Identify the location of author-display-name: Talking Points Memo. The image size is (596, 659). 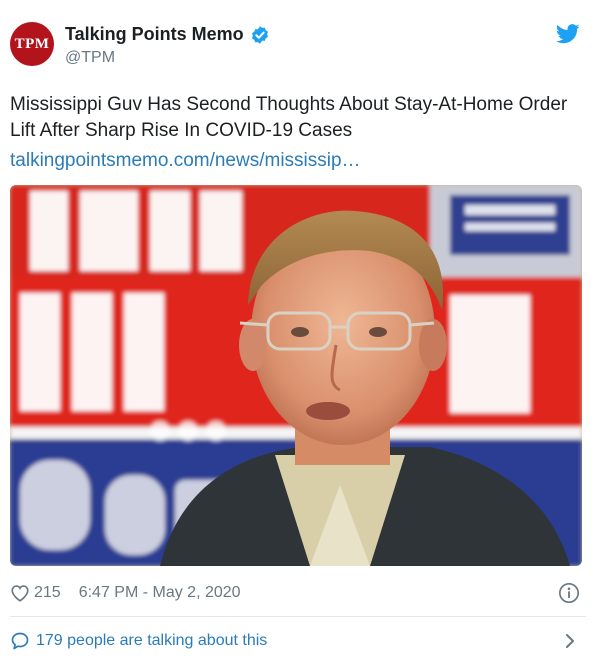
(154, 34).